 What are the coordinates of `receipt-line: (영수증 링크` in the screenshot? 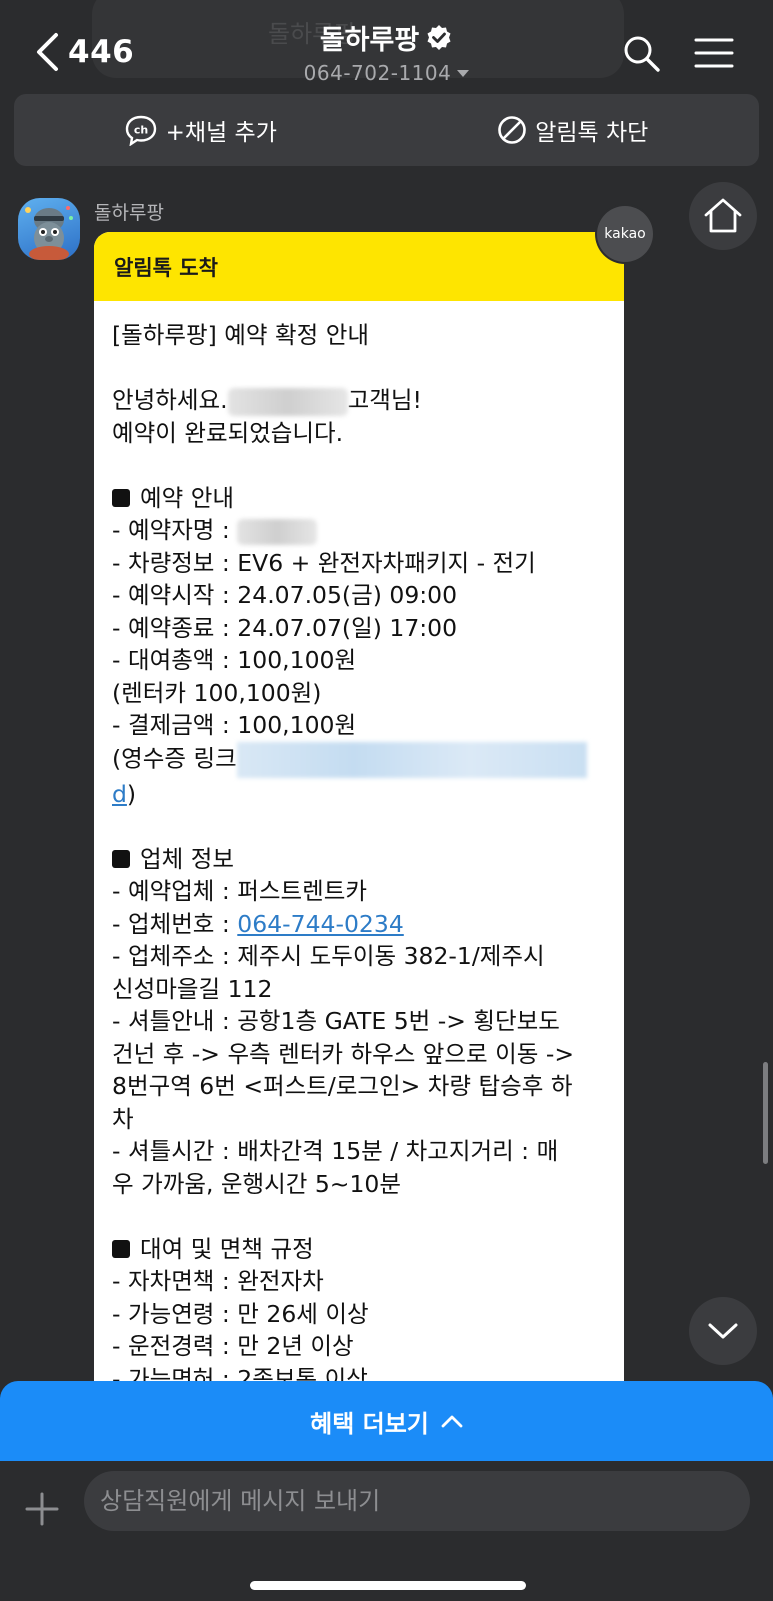 It's located at (359, 759).